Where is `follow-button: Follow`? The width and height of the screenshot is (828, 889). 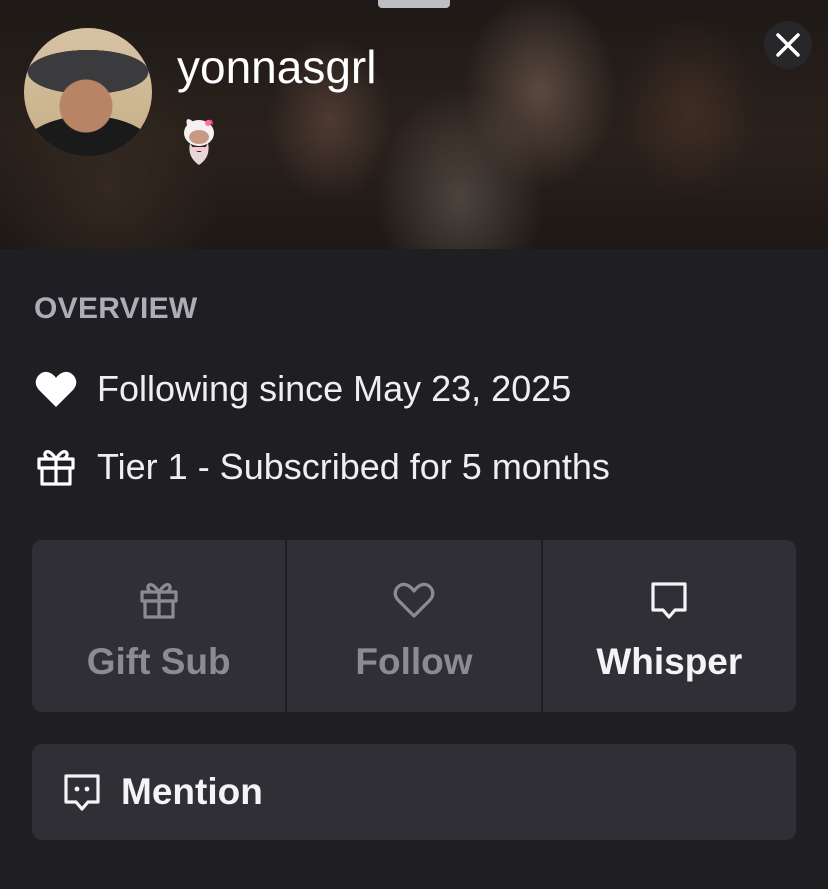
follow-button: Follow is located at coordinates (412, 626).